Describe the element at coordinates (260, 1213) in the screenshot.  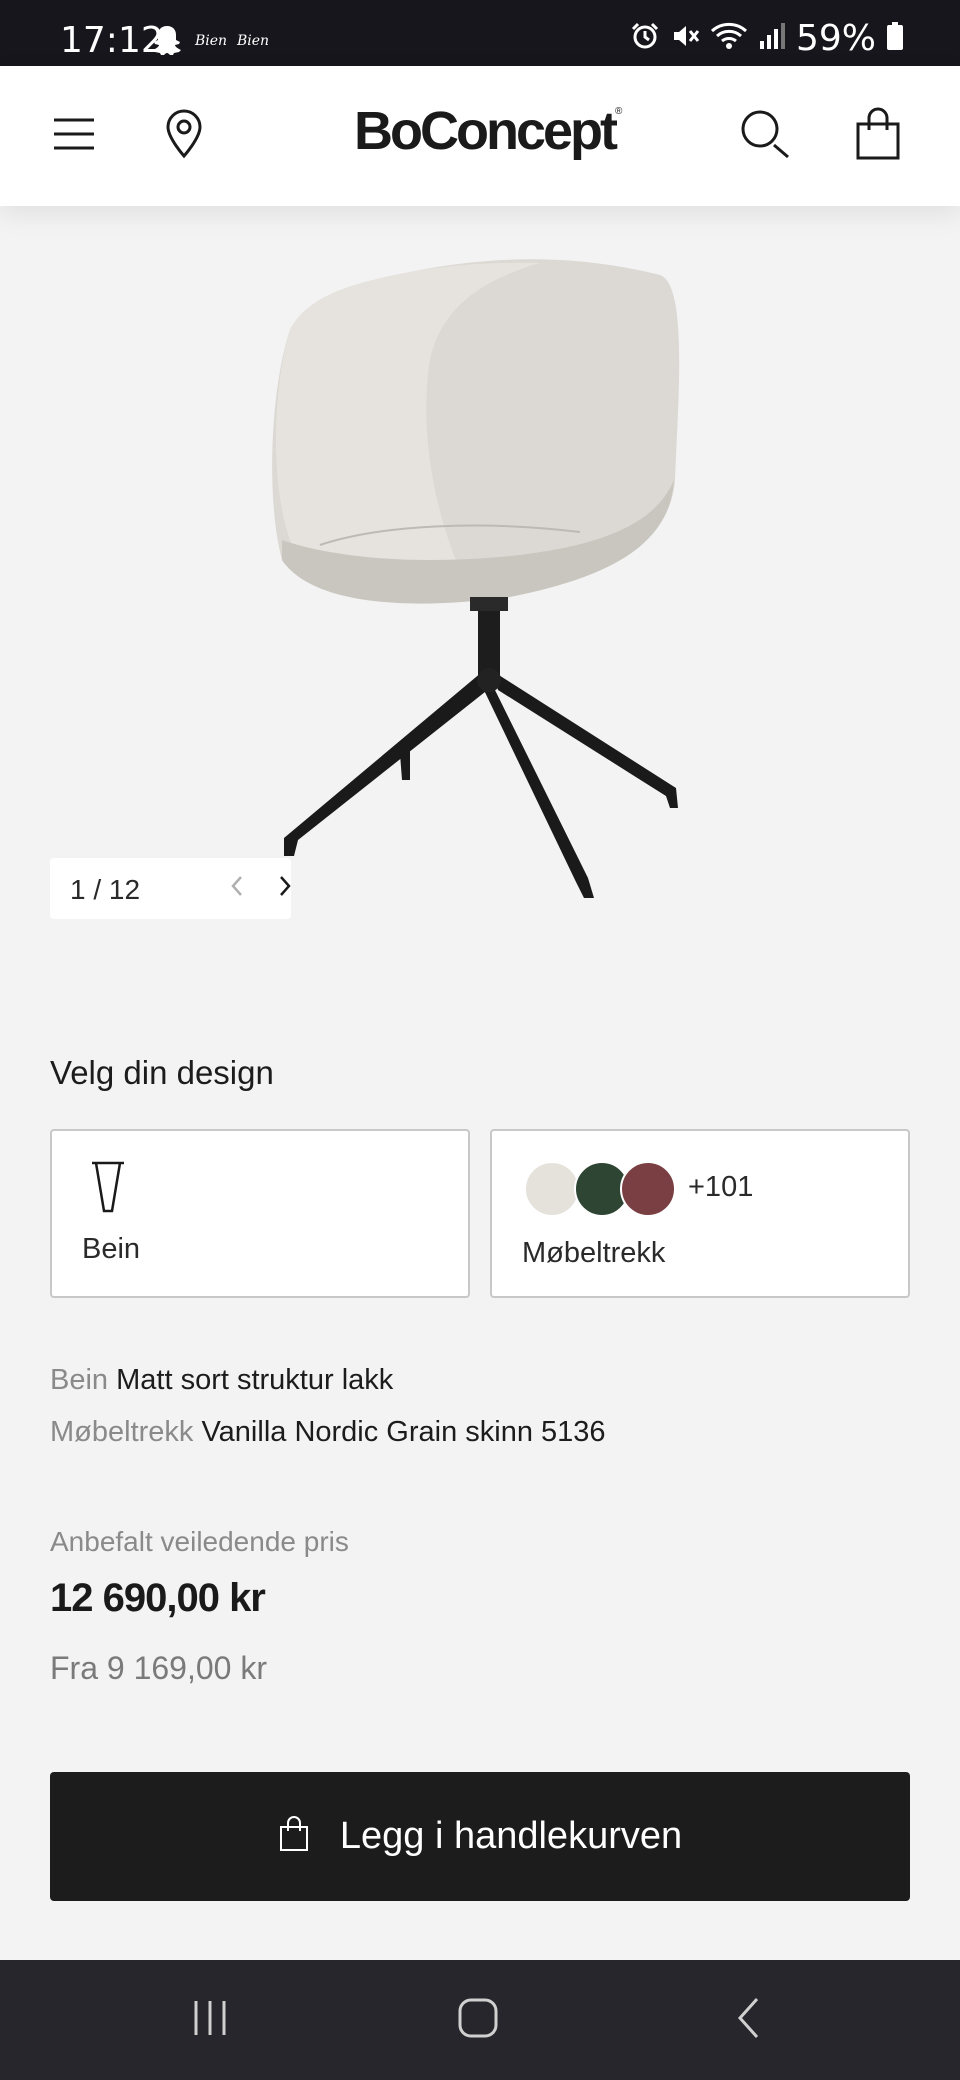
I see `legs-option-card: Bein` at that location.